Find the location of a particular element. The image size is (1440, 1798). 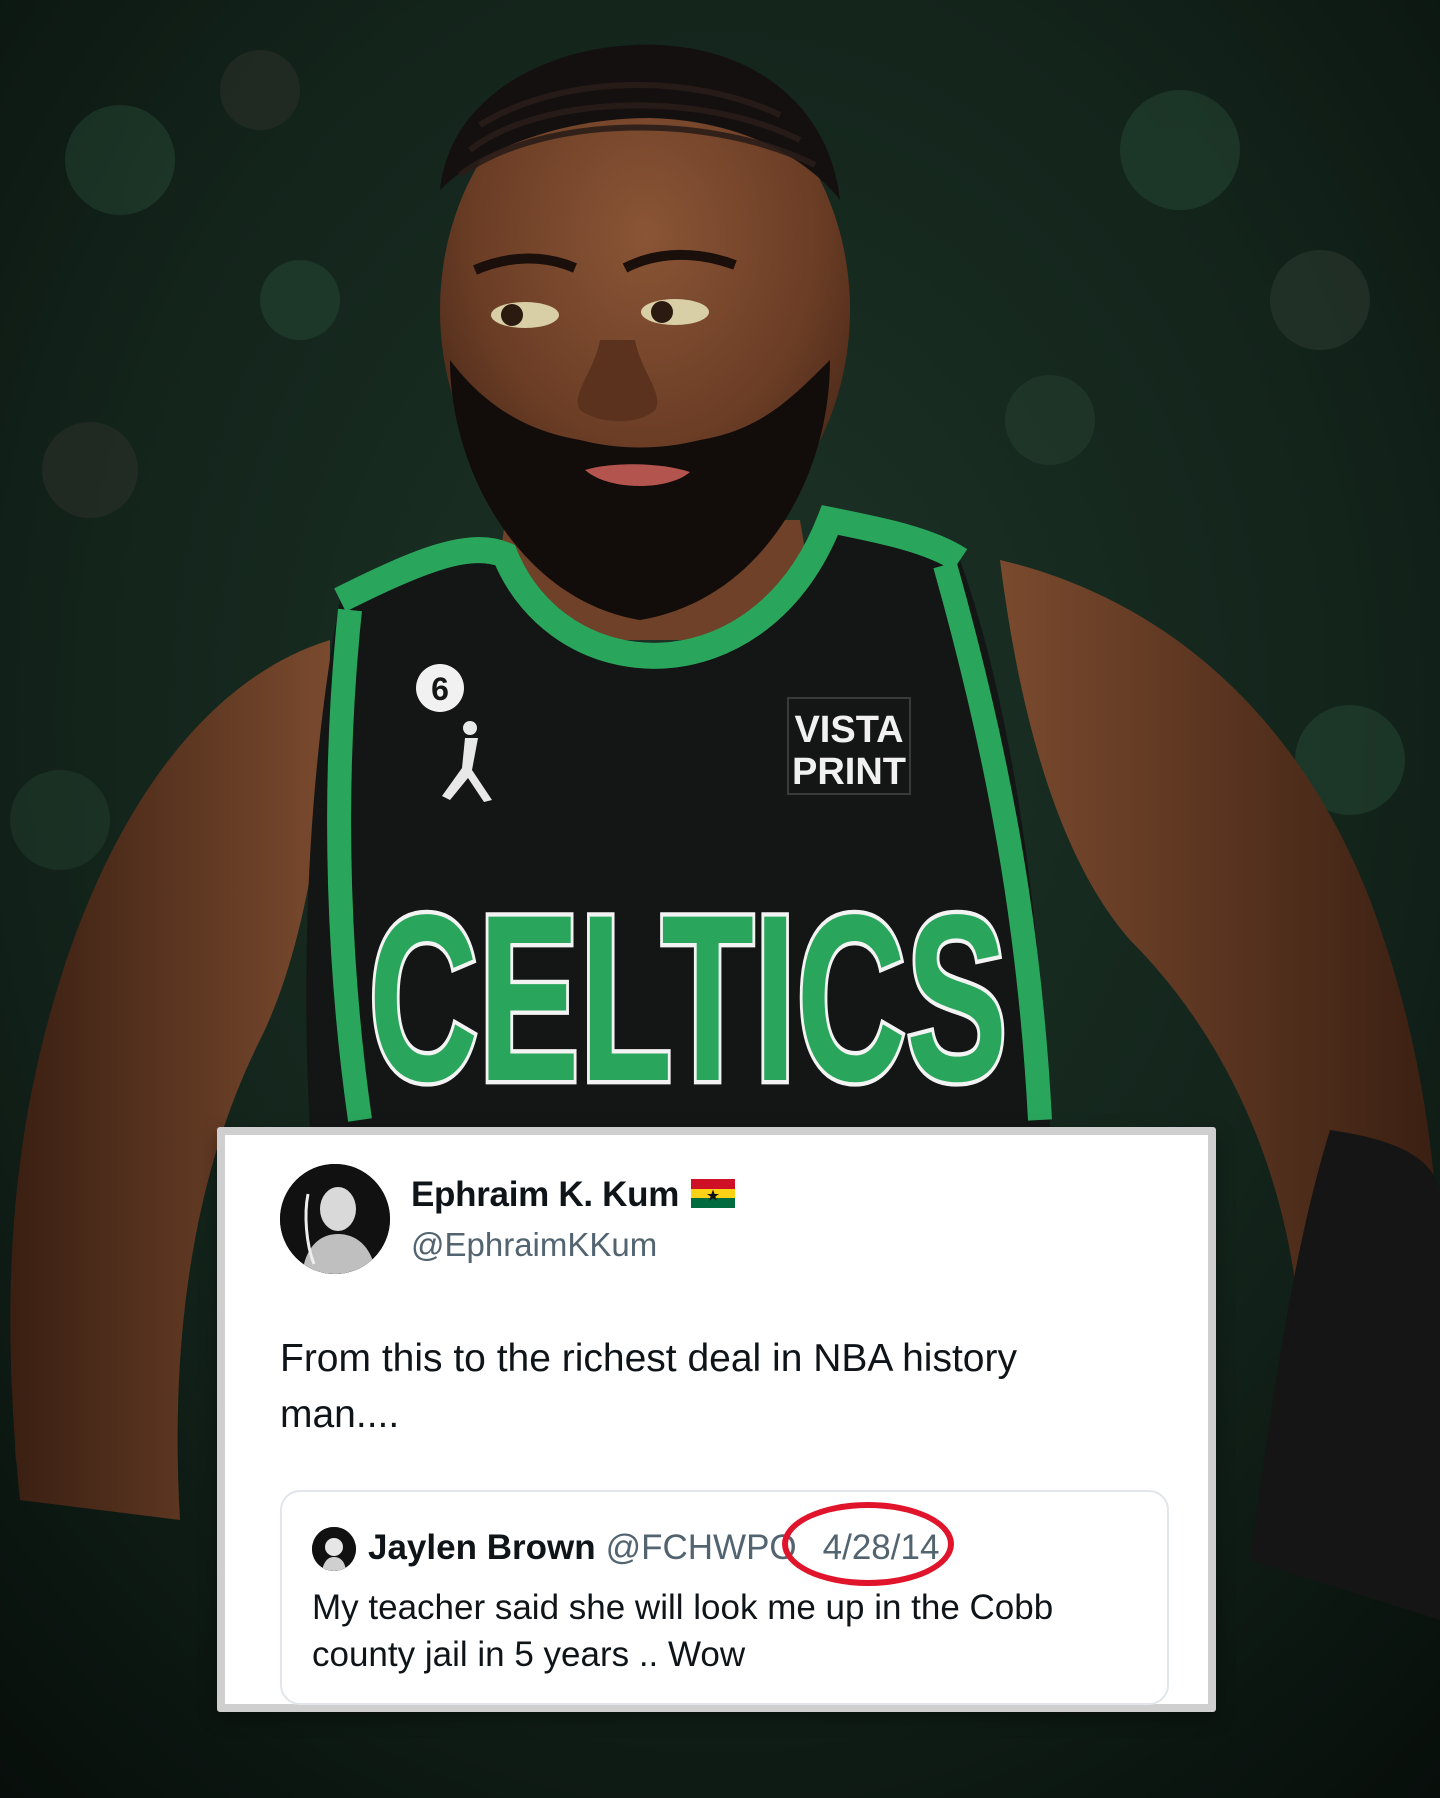

quote-author-handle: @FCHWPO is located at coordinates (701, 1547).